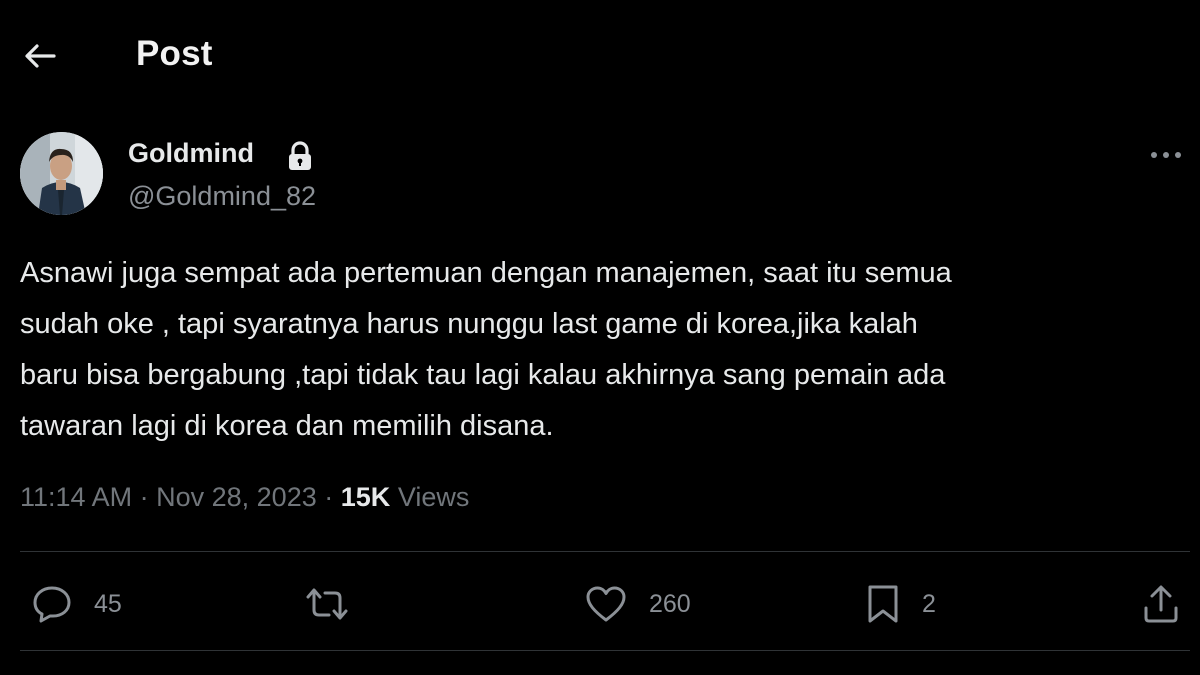 Image resolution: width=1200 pixels, height=675 pixels. What do you see at coordinates (108, 603) in the screenshot?
I see `reply-count: 45` at bounding box center [108, 603].